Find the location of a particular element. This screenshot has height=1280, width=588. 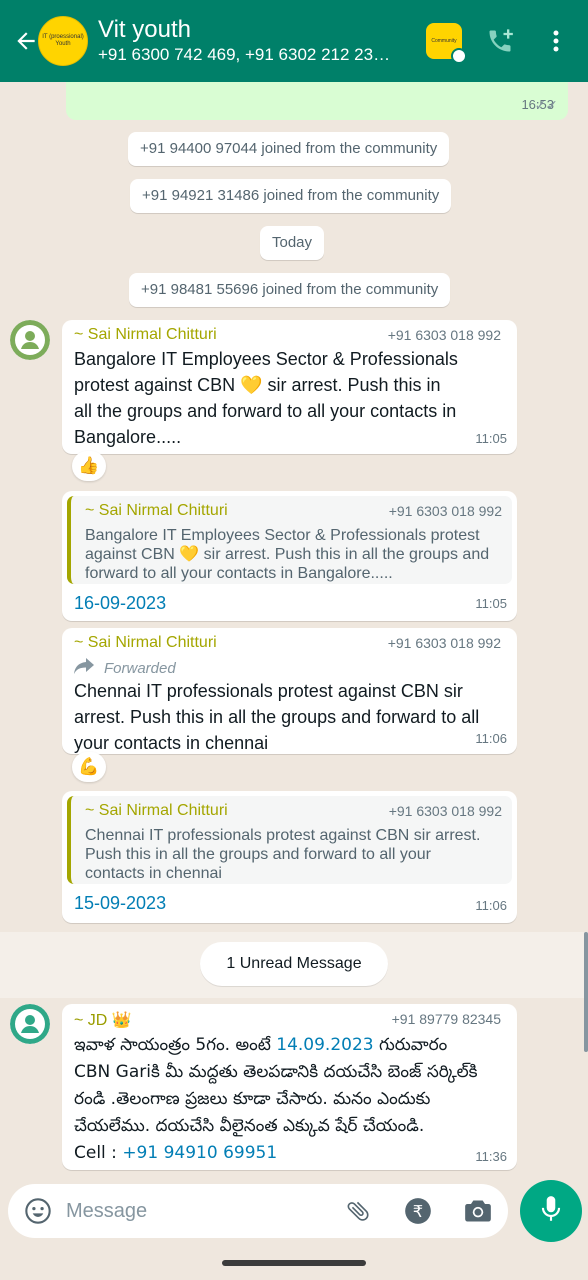

reaction-flexed-biceps-icon: 💪 is located at coordinates (89, 767).